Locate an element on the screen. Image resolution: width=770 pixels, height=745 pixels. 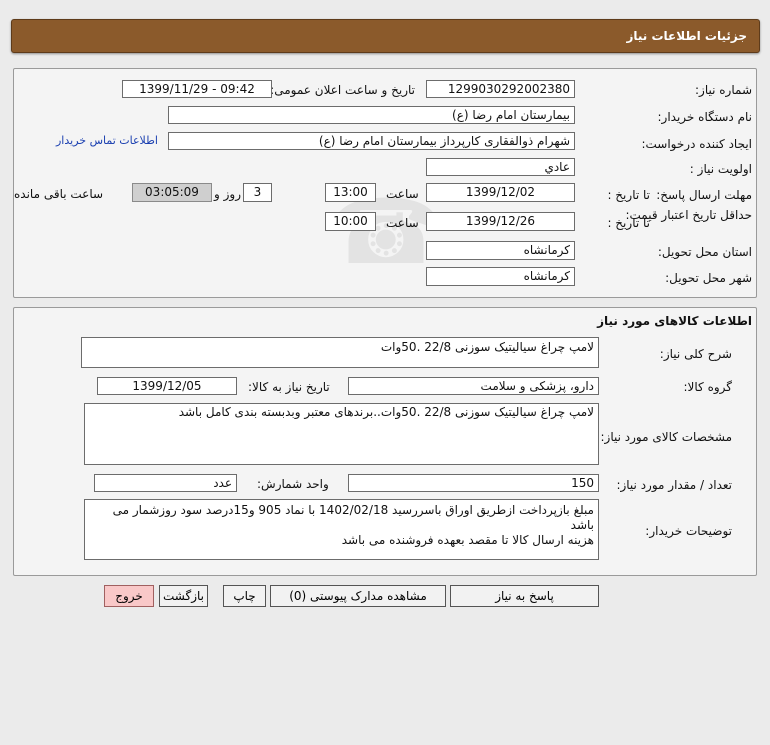
need-date-field: 1399/12/05 is located at coordinates (167, 386).